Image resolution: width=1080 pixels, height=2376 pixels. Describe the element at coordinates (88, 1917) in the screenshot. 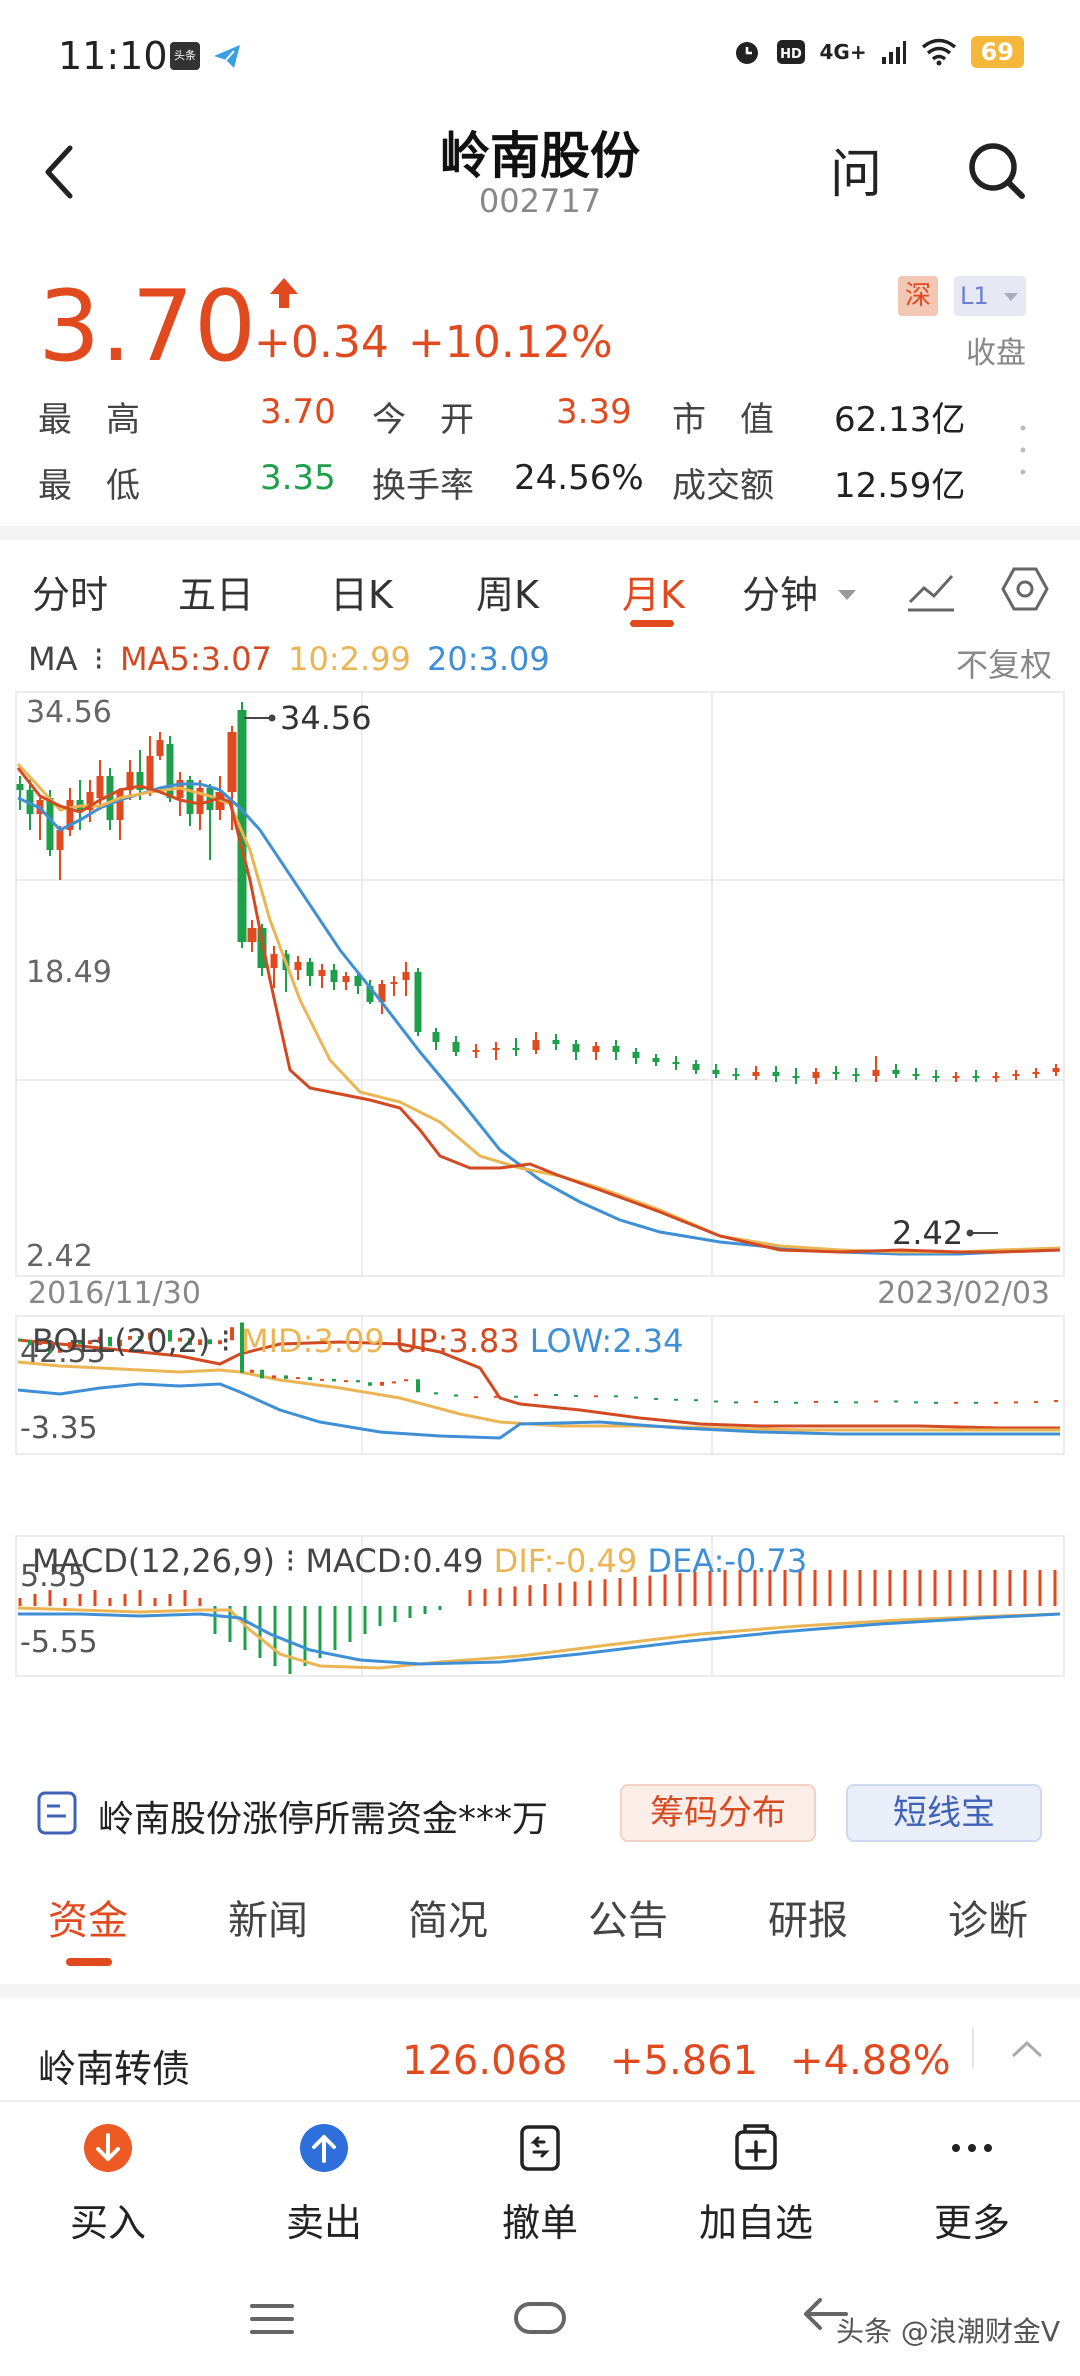

I see `tab-funds: 资金` at that location.